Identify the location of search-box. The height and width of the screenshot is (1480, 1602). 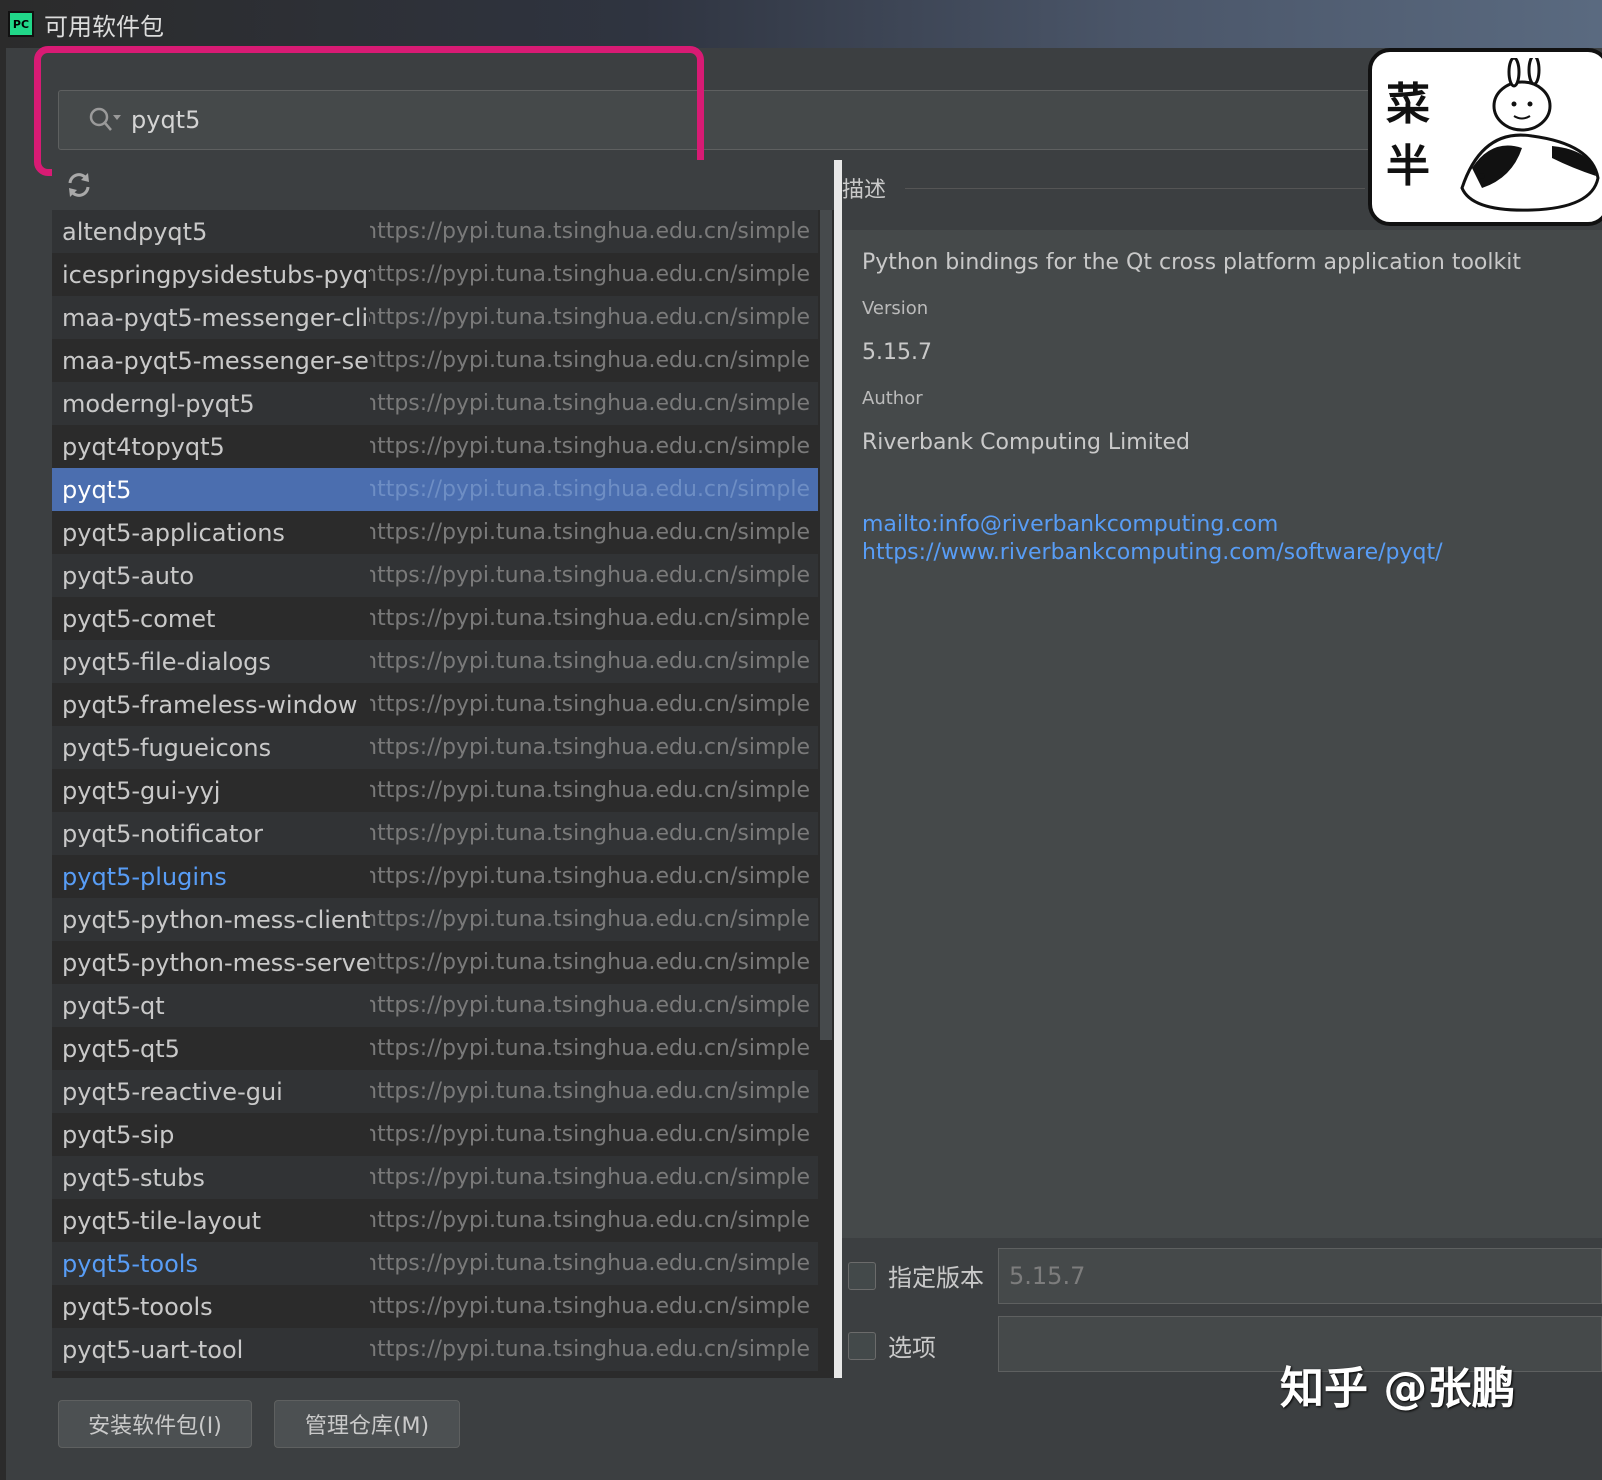
(809, 120).